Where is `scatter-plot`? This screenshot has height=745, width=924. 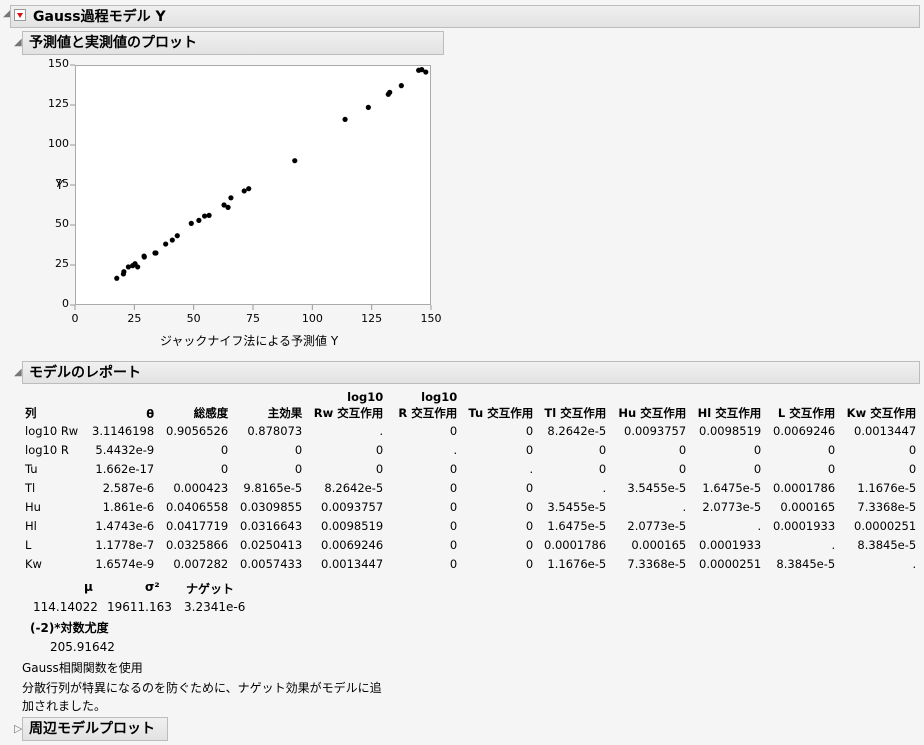 scatter-plot is located at coordinates (251, 187).